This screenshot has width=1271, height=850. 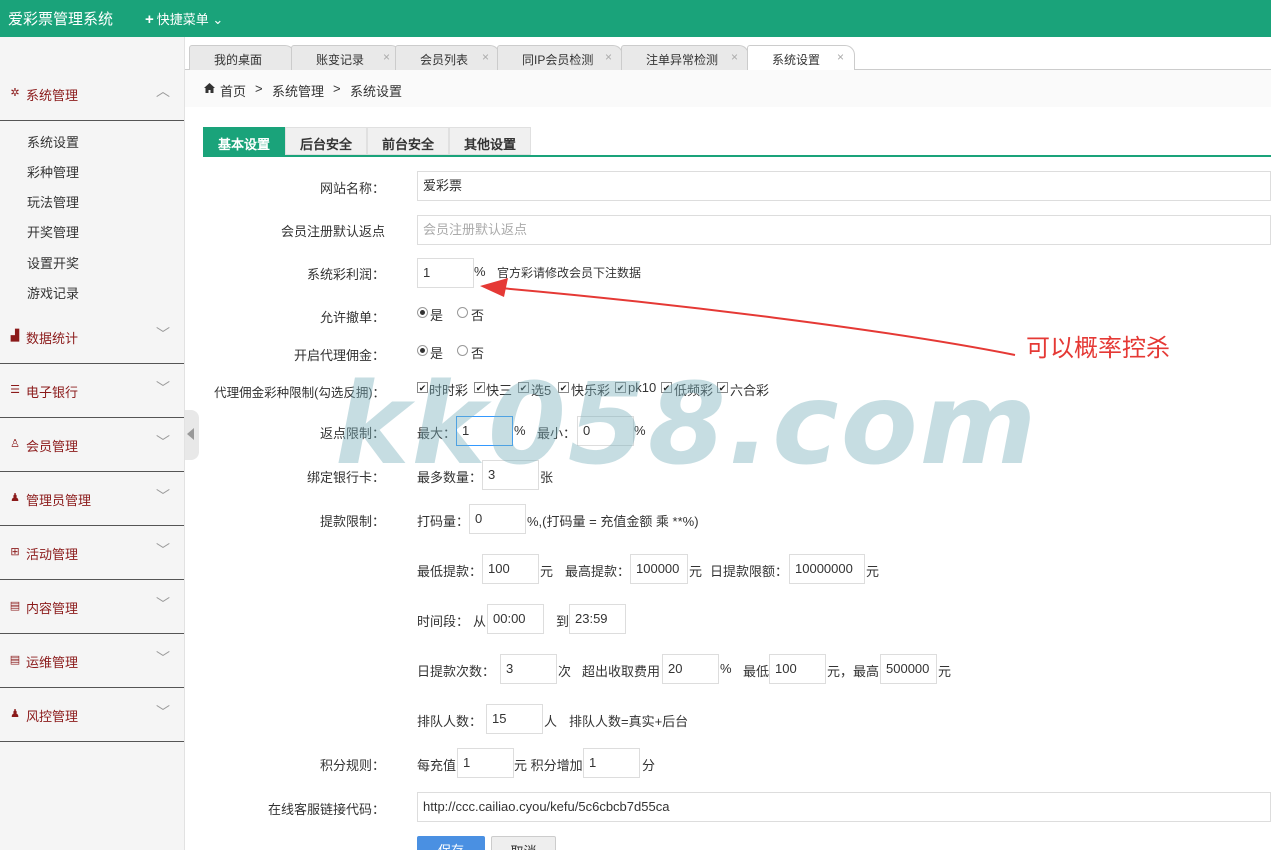 I want to click on allow-cancel-label: 允许撤单：, so click(x=352, y=317).